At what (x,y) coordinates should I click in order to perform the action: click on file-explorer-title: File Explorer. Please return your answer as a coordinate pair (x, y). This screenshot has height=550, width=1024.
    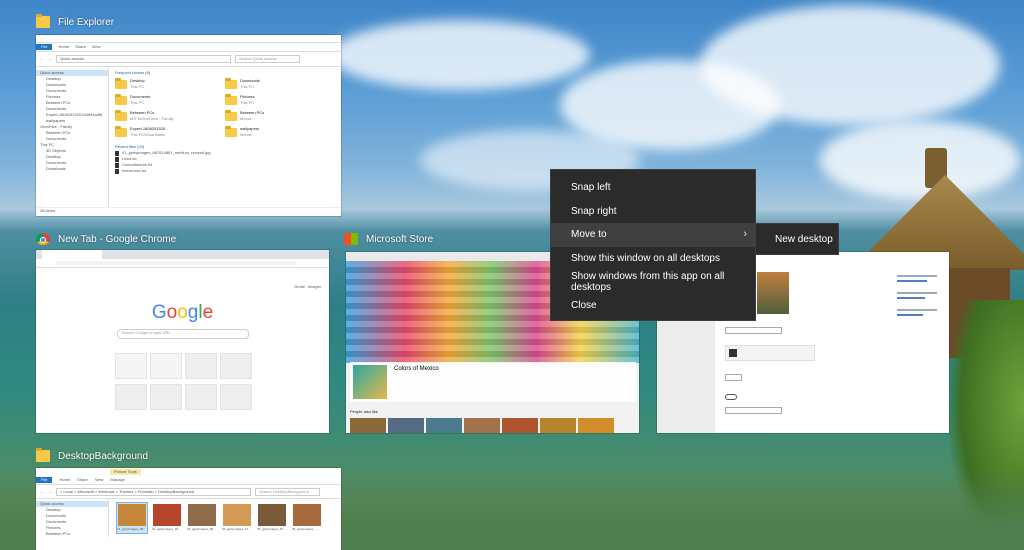
    Looking at the image, I should click on (75, 21).